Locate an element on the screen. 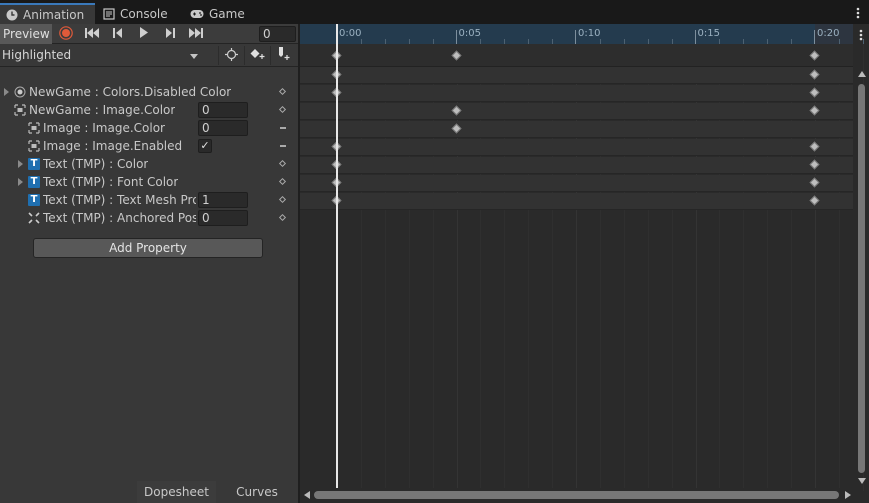  horizontal-scrollbar is located at coordinates (576, 495).